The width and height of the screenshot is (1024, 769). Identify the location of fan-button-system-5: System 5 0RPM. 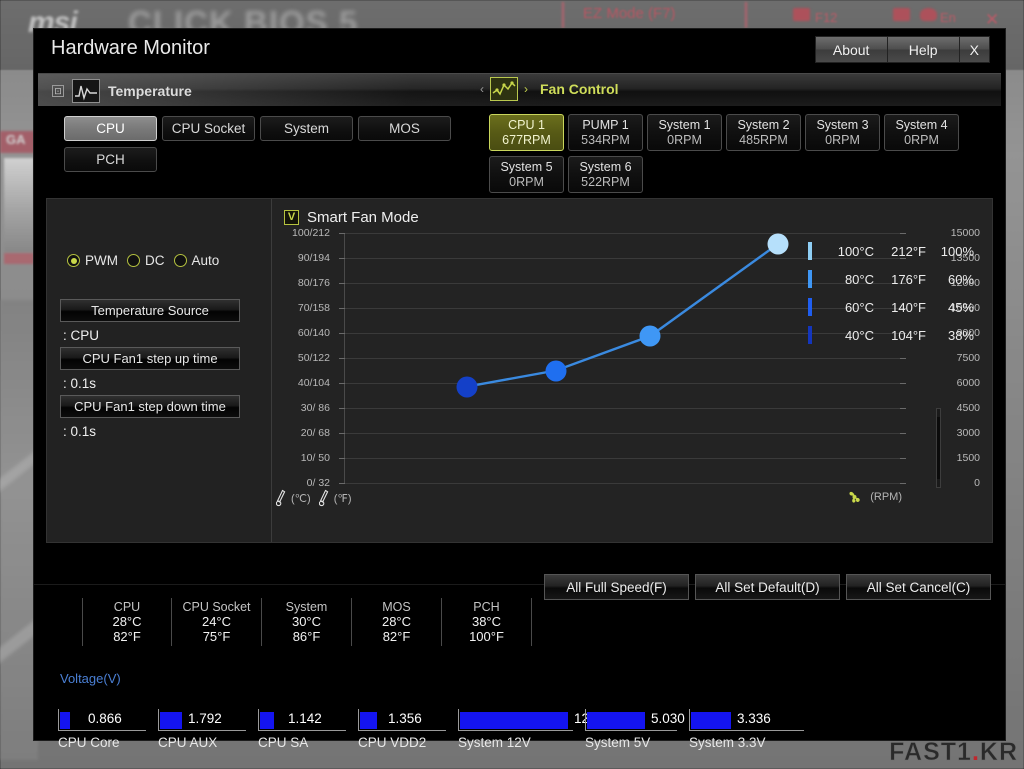
(526, 174).